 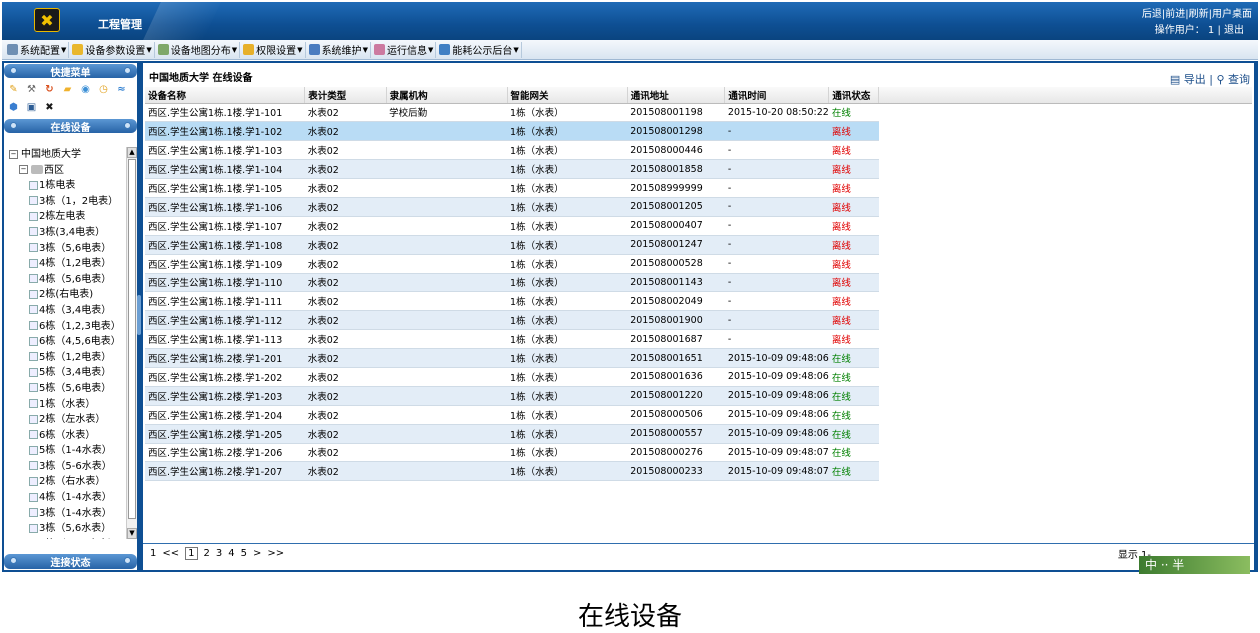 I want to click on wrench-icon: ✎, so click(x=13, y=89).